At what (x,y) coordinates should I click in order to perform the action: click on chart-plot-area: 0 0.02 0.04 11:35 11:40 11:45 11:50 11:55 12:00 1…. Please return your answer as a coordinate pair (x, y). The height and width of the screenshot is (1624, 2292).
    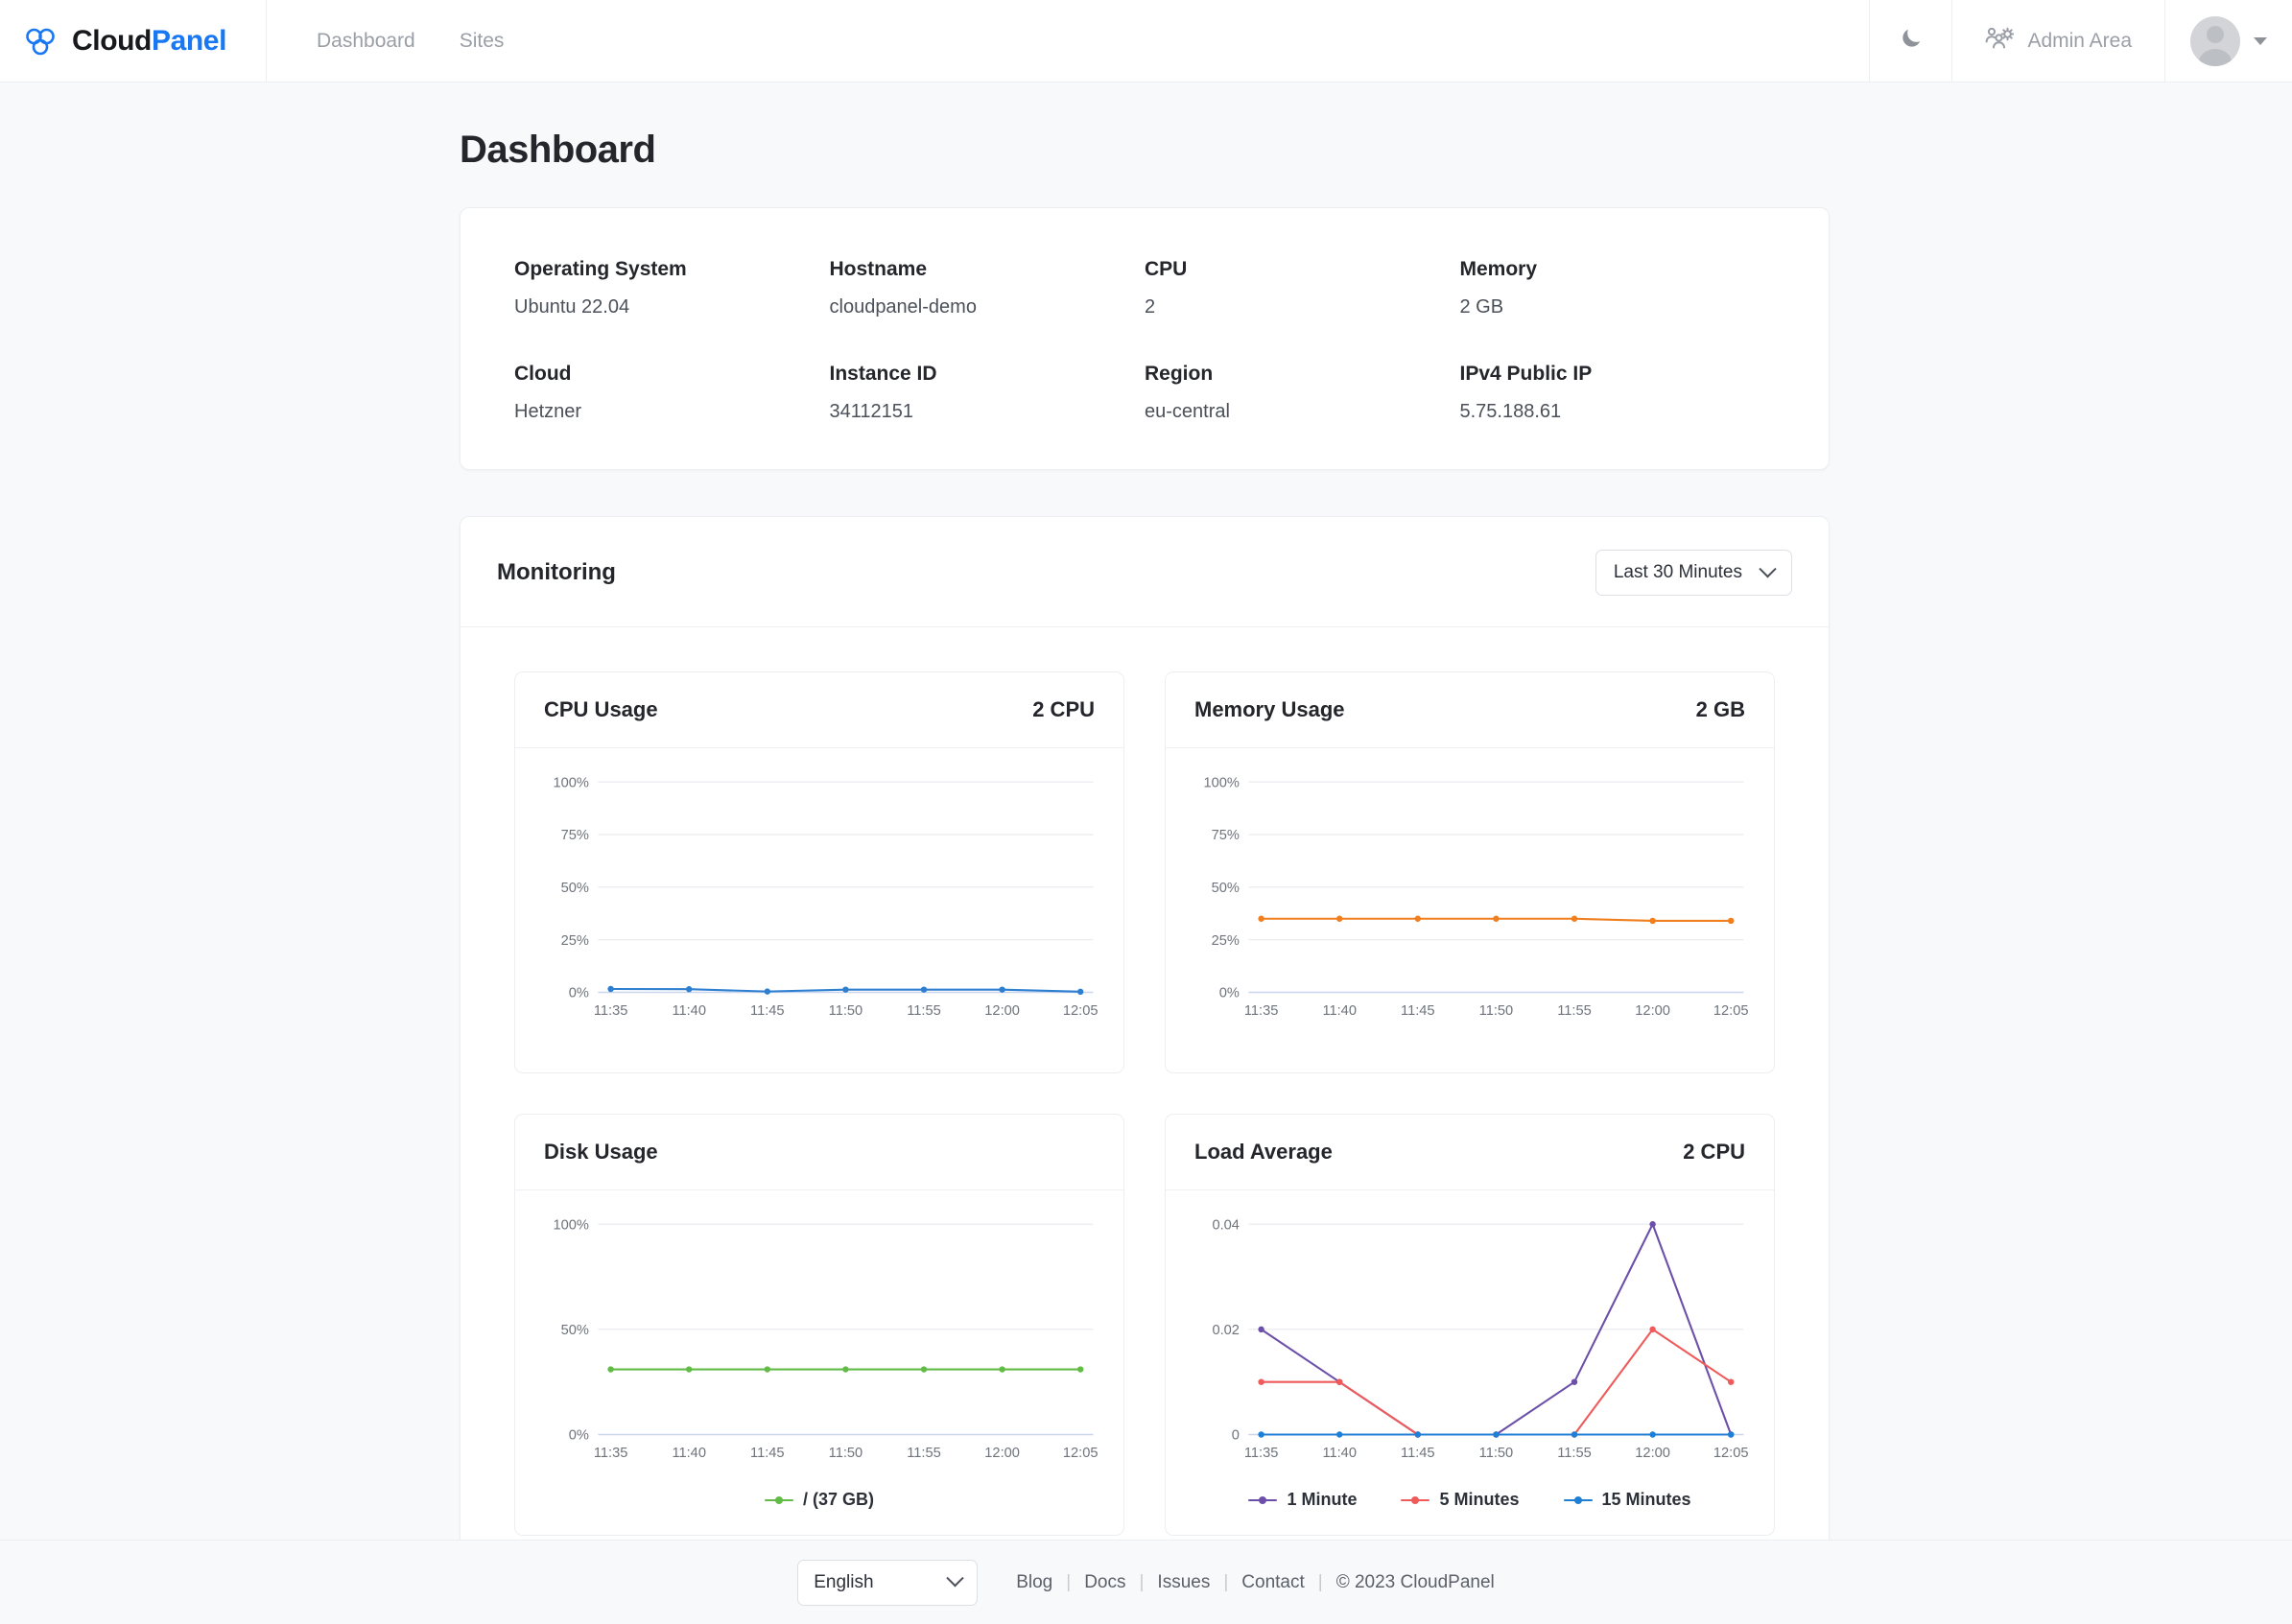
    Looking at the image, I should click on (1470, 1337).